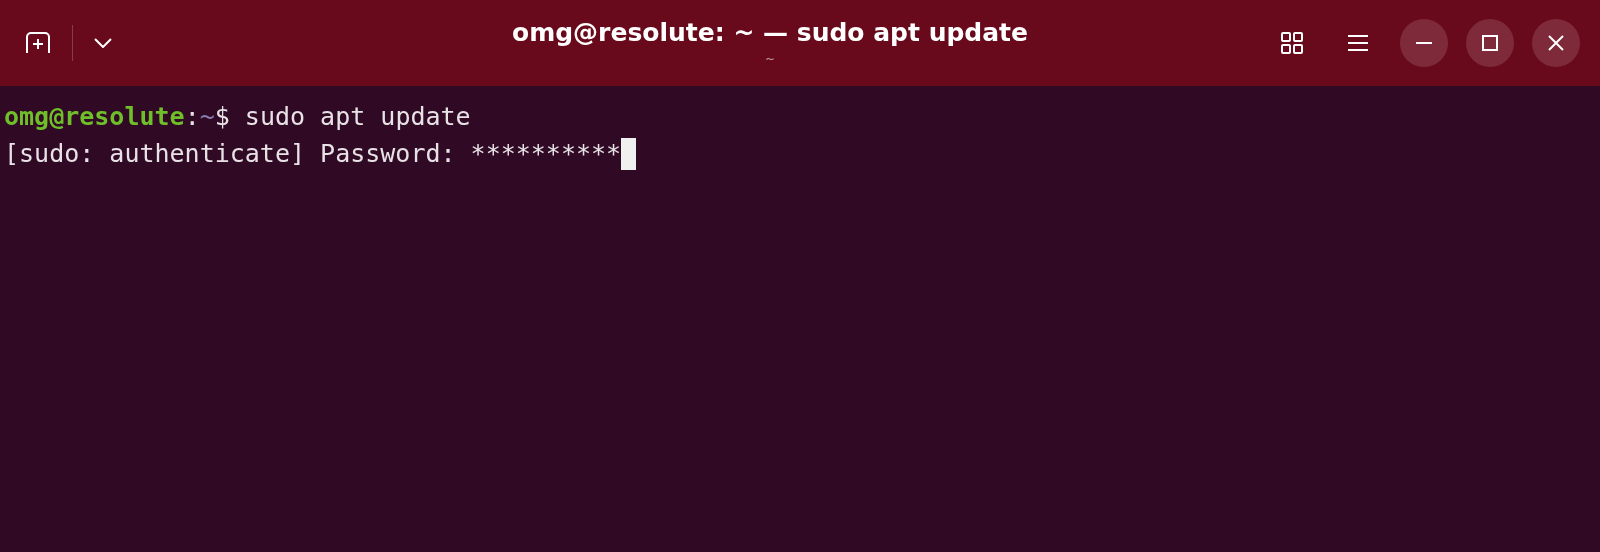  Describe the element at coordinates (38, 43) in the screenshot. I see `new-tab-icon` at that location.